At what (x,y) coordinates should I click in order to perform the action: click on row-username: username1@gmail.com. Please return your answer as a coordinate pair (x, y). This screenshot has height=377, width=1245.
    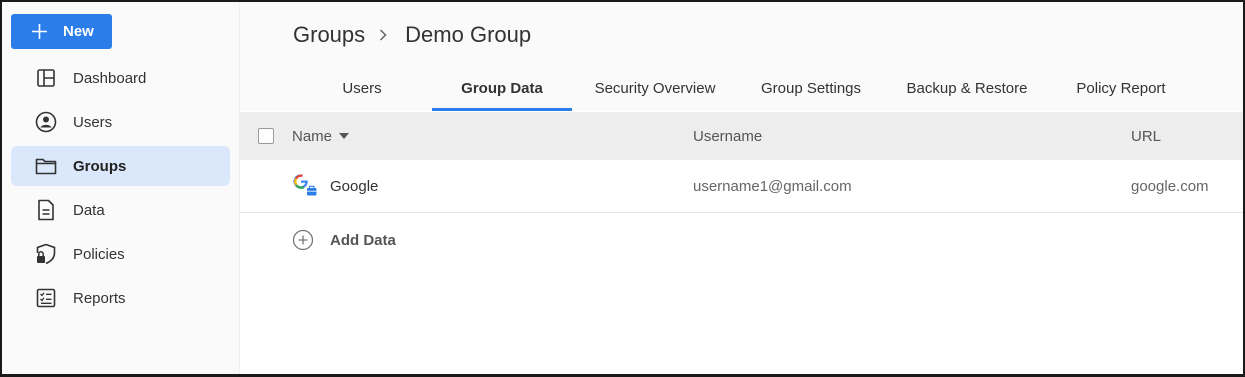
    Looking at the image, I should click on (772, 186).